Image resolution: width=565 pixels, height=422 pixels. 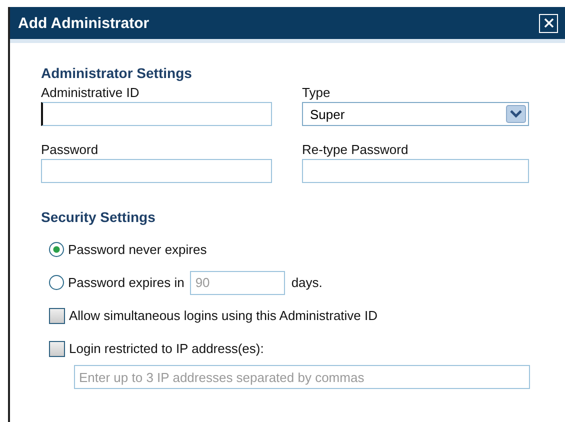 What do you see at coordinates (166, 348) in the screenshot?
I see `checkbox-label: Login restricted to IP address(es):` at bounding box center [166, 348].